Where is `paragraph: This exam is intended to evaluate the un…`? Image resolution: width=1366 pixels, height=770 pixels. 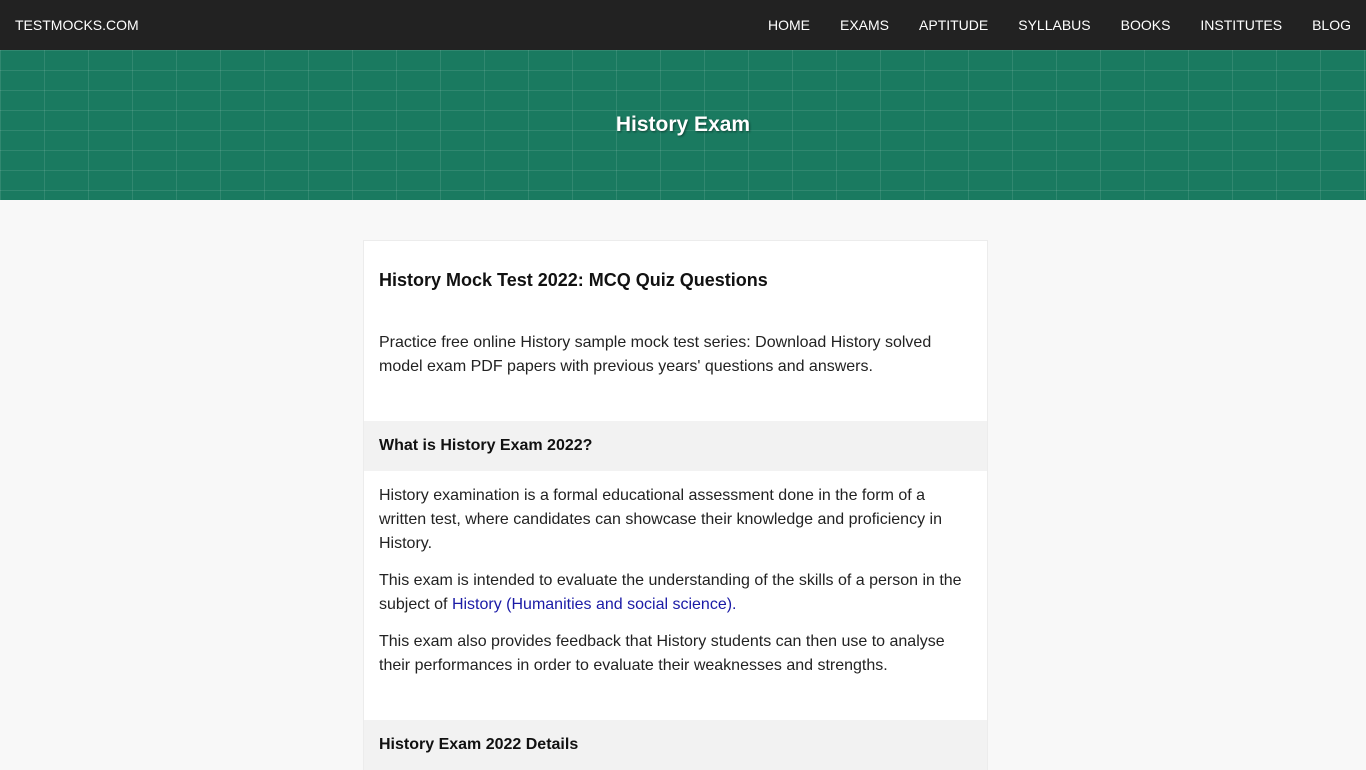
paragraph: This exam is intended to evaluate the un… is located at coordinates (675, 593).